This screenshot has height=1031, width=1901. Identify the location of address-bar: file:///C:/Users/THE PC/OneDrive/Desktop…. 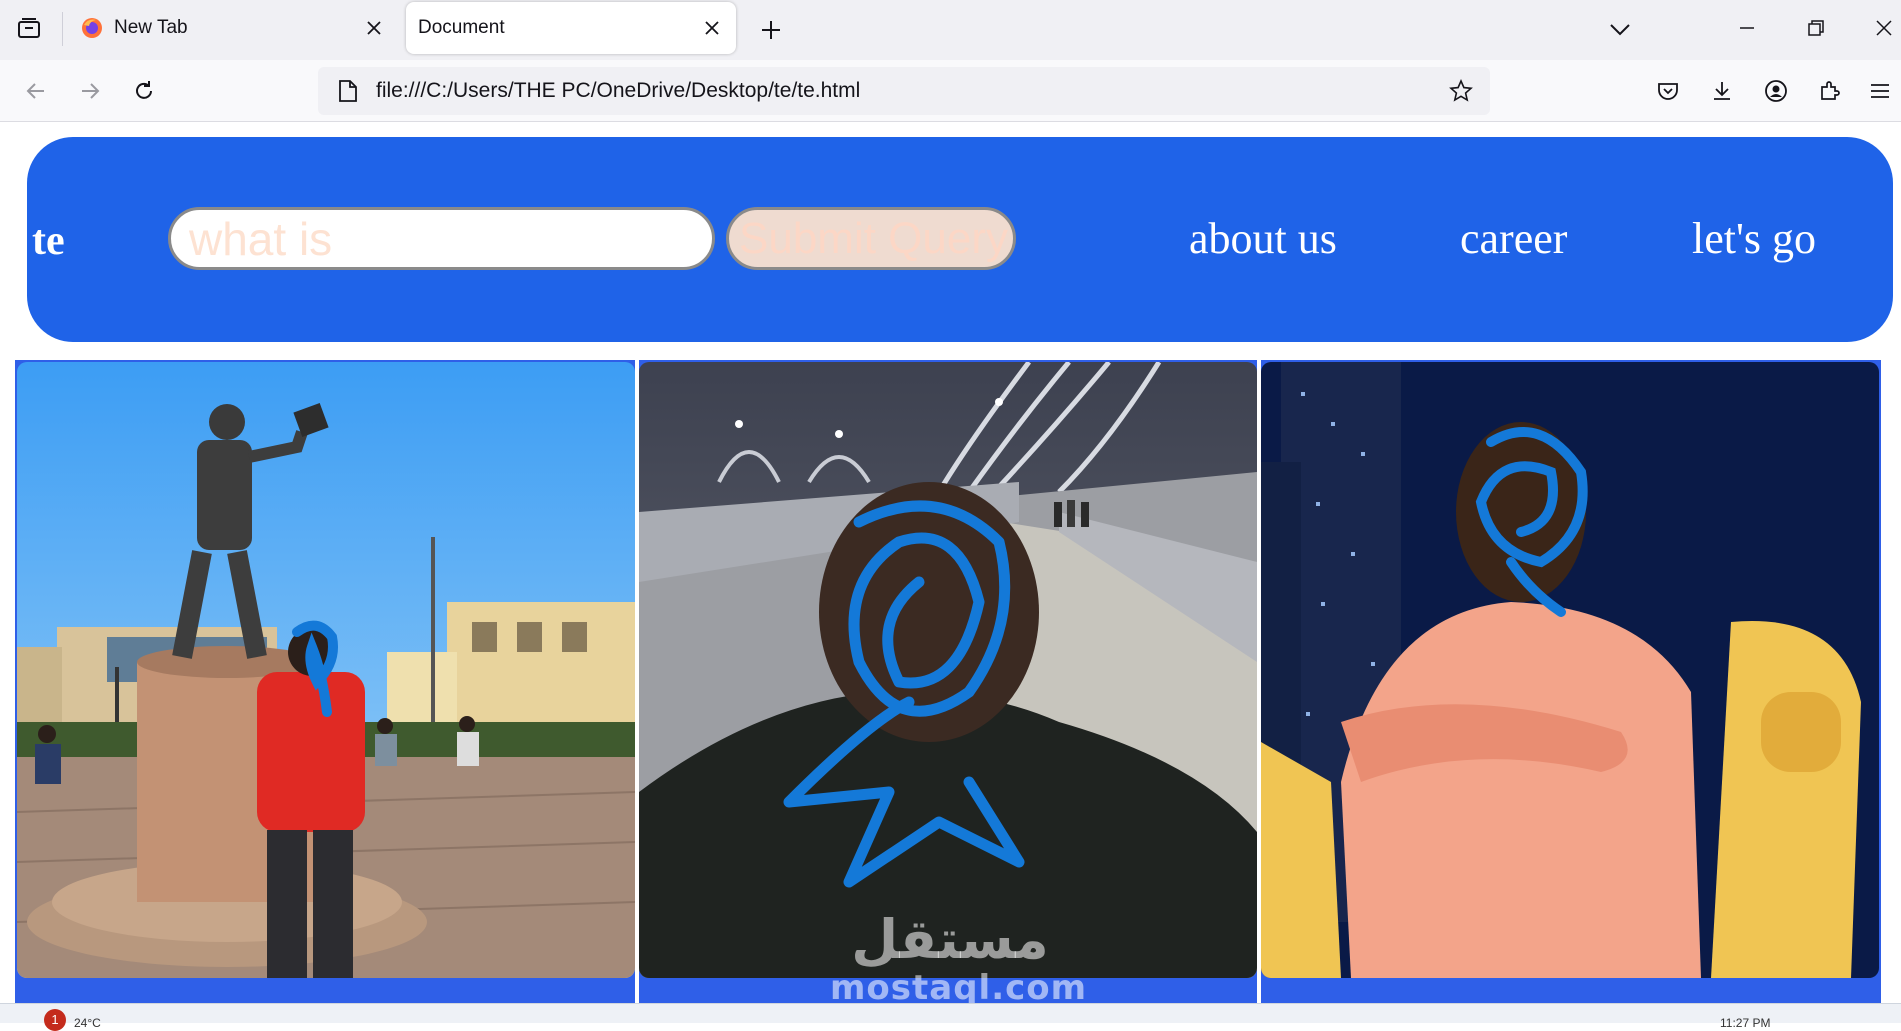
(904, 91).